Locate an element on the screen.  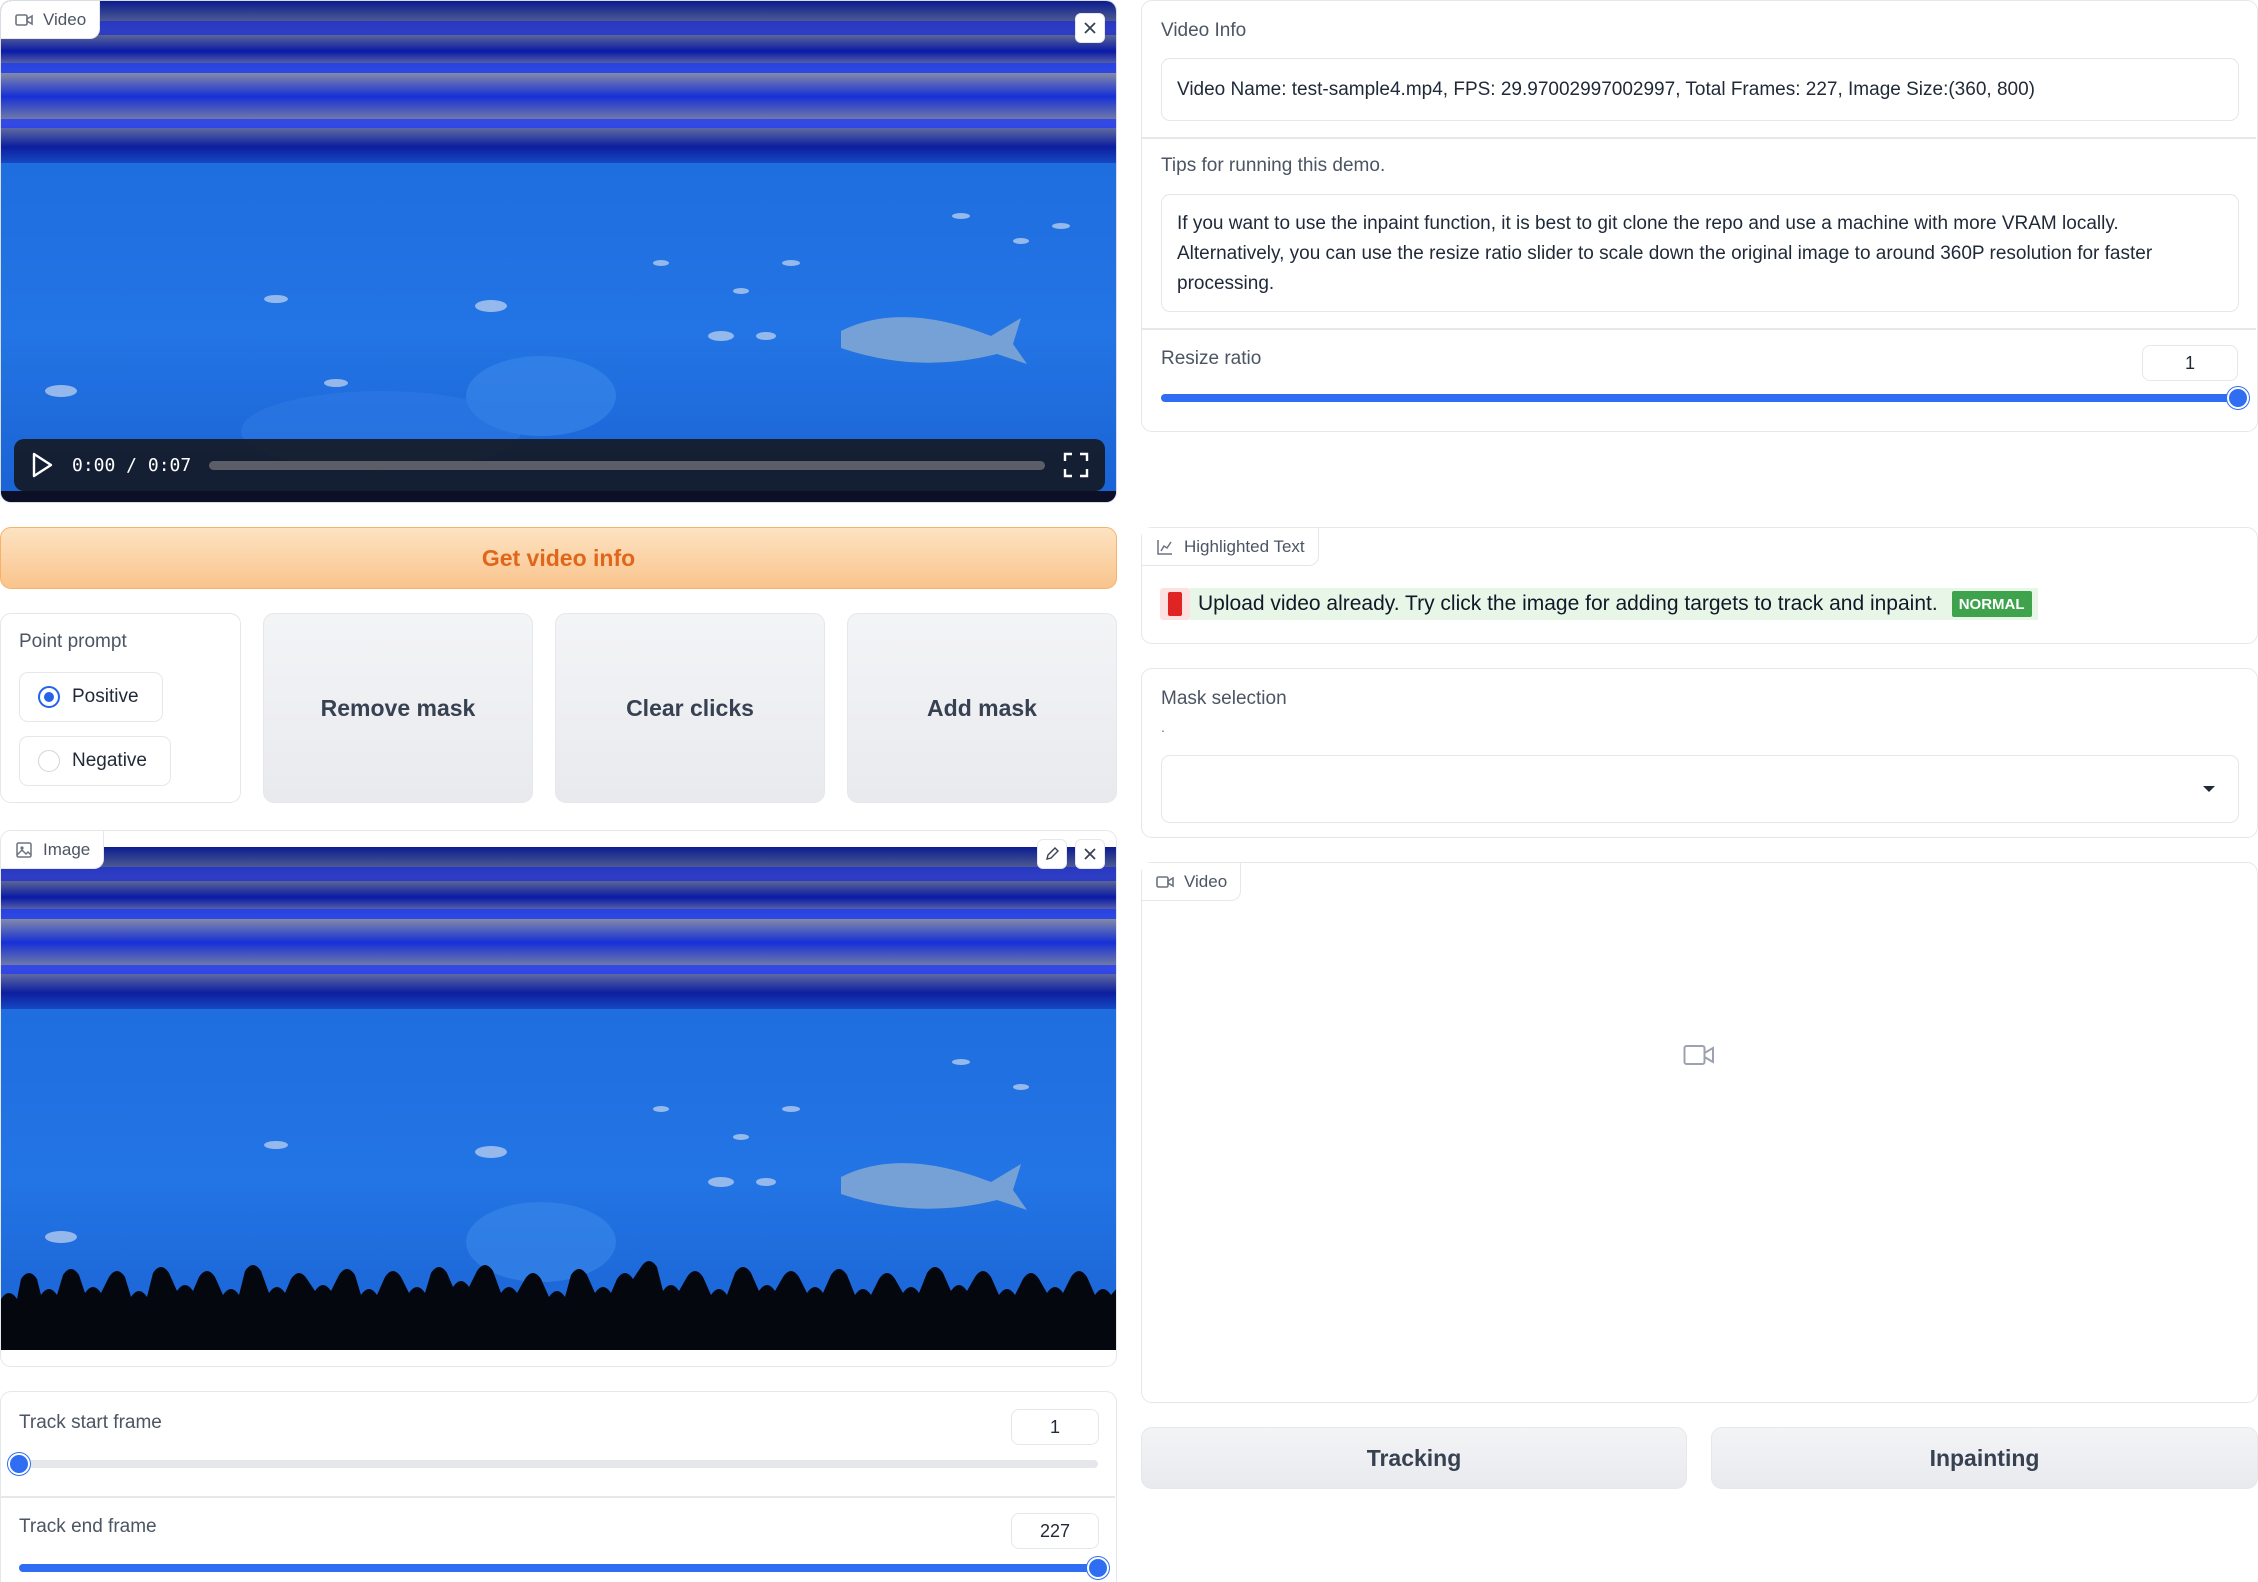
image-tag: Image is located at coordinates (53, 850).